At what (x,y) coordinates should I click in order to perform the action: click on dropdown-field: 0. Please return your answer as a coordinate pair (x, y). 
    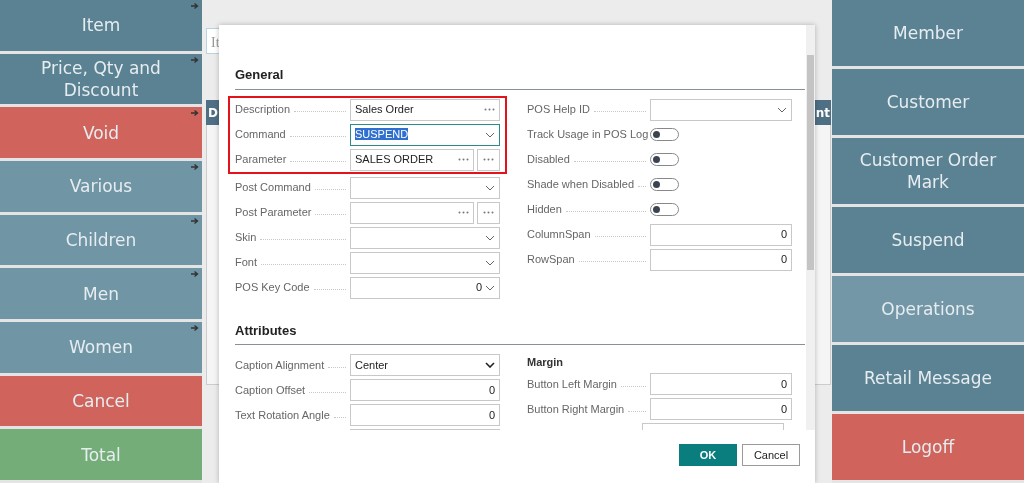
    Looking at the image, I should click on (425, 287).